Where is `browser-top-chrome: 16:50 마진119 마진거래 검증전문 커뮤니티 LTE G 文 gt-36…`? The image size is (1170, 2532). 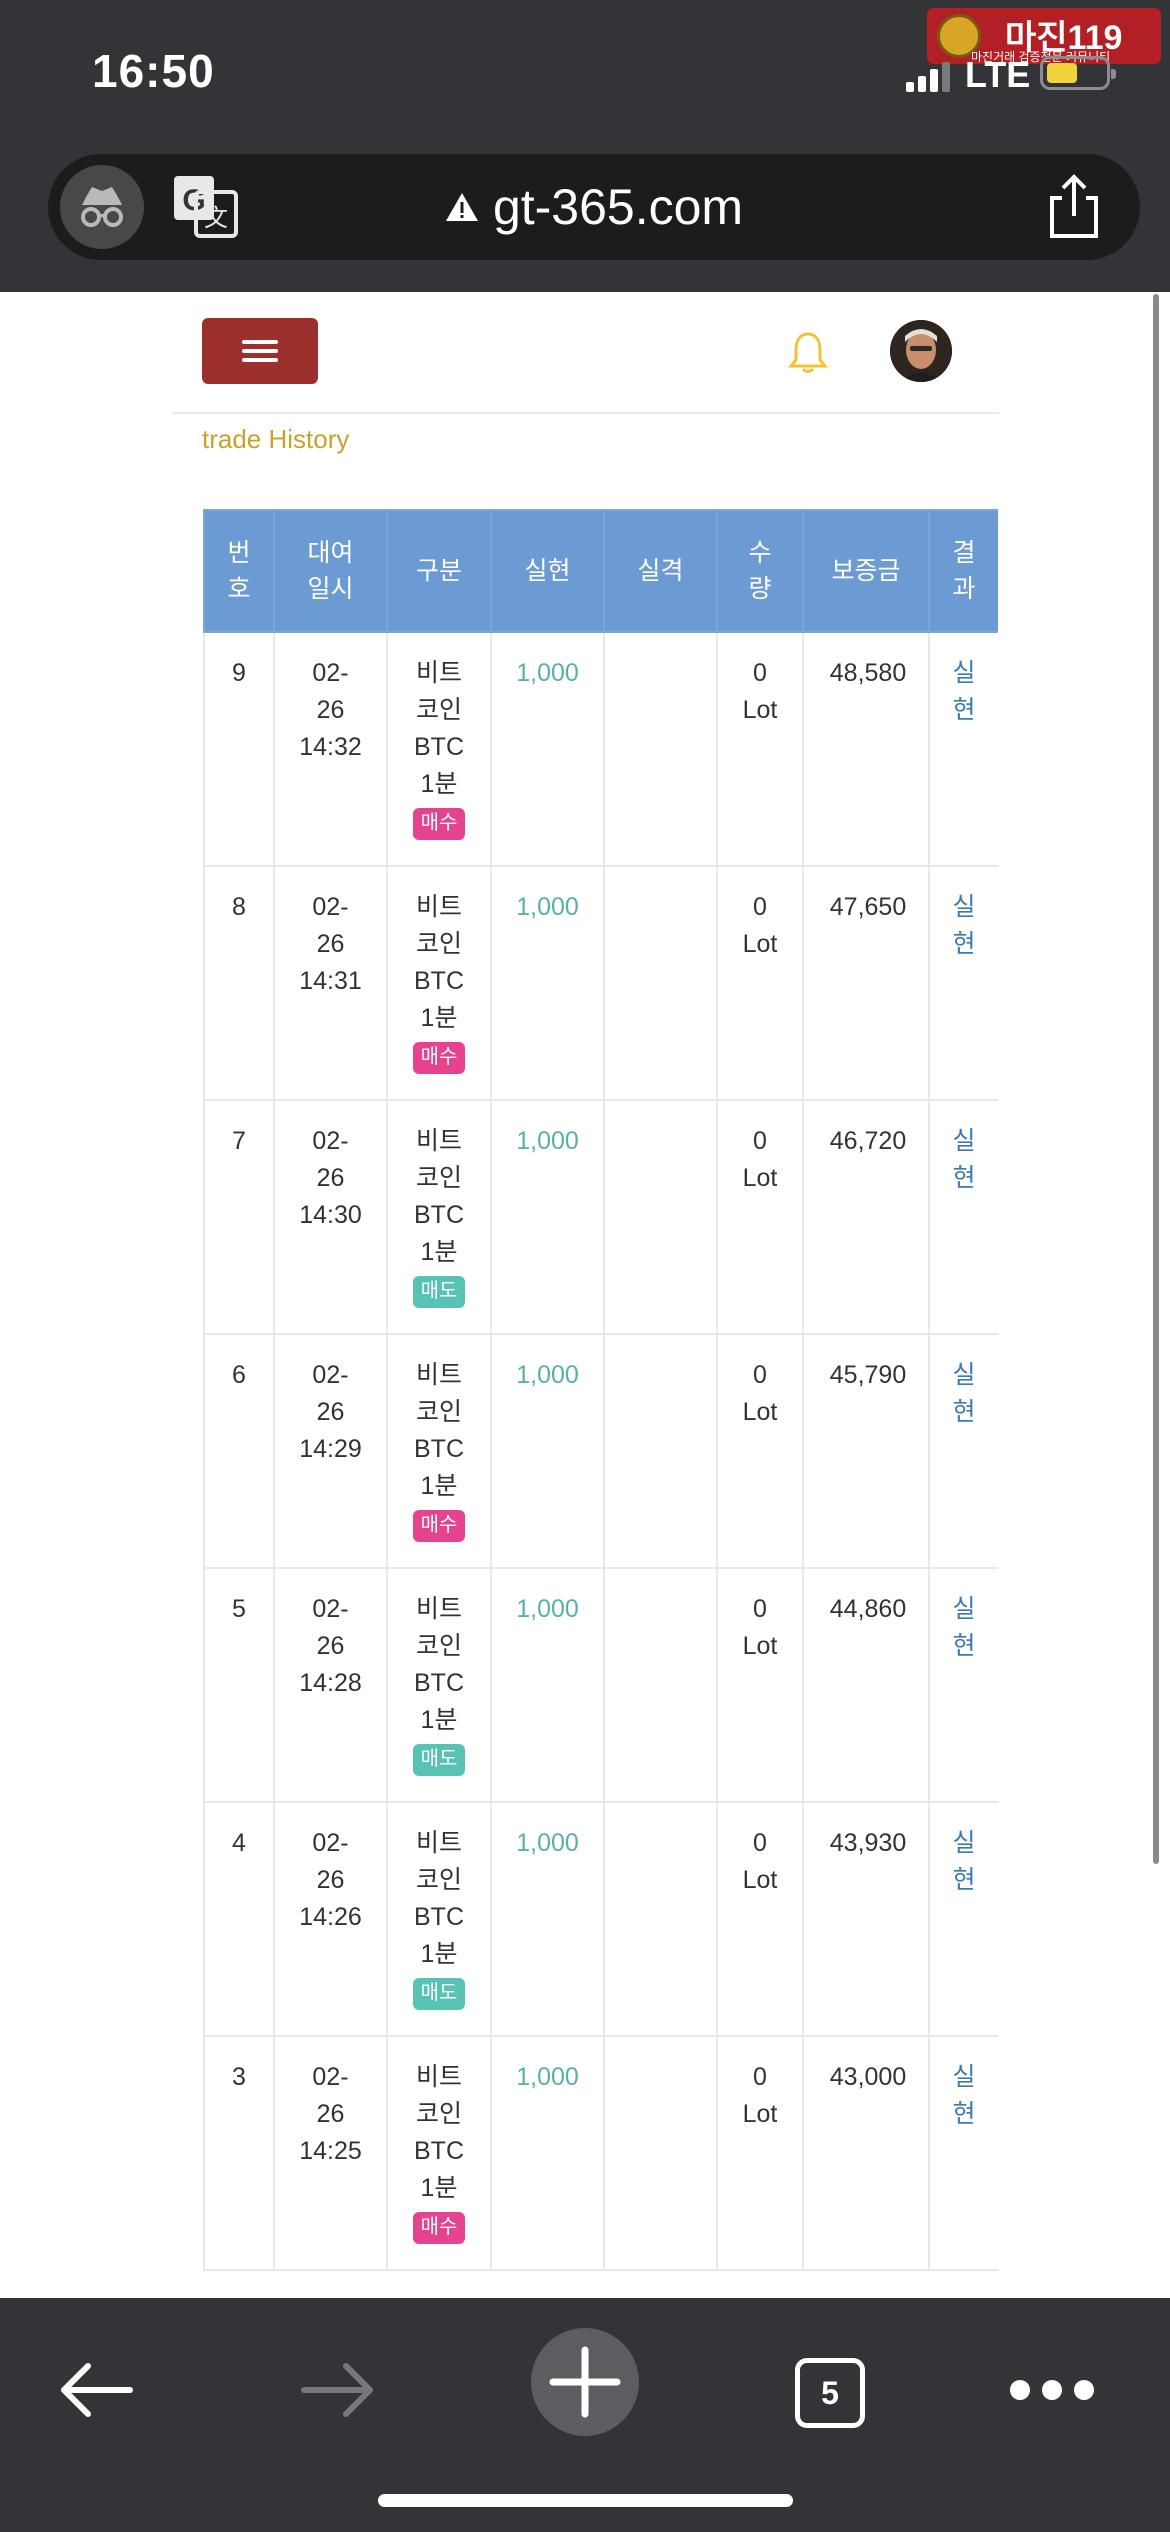 browser-top-chrome: 16:50 마진119 마진거래 검증전문 커뮤니티 LTE G 文 gt-36… is located at coordinates (585, 146).